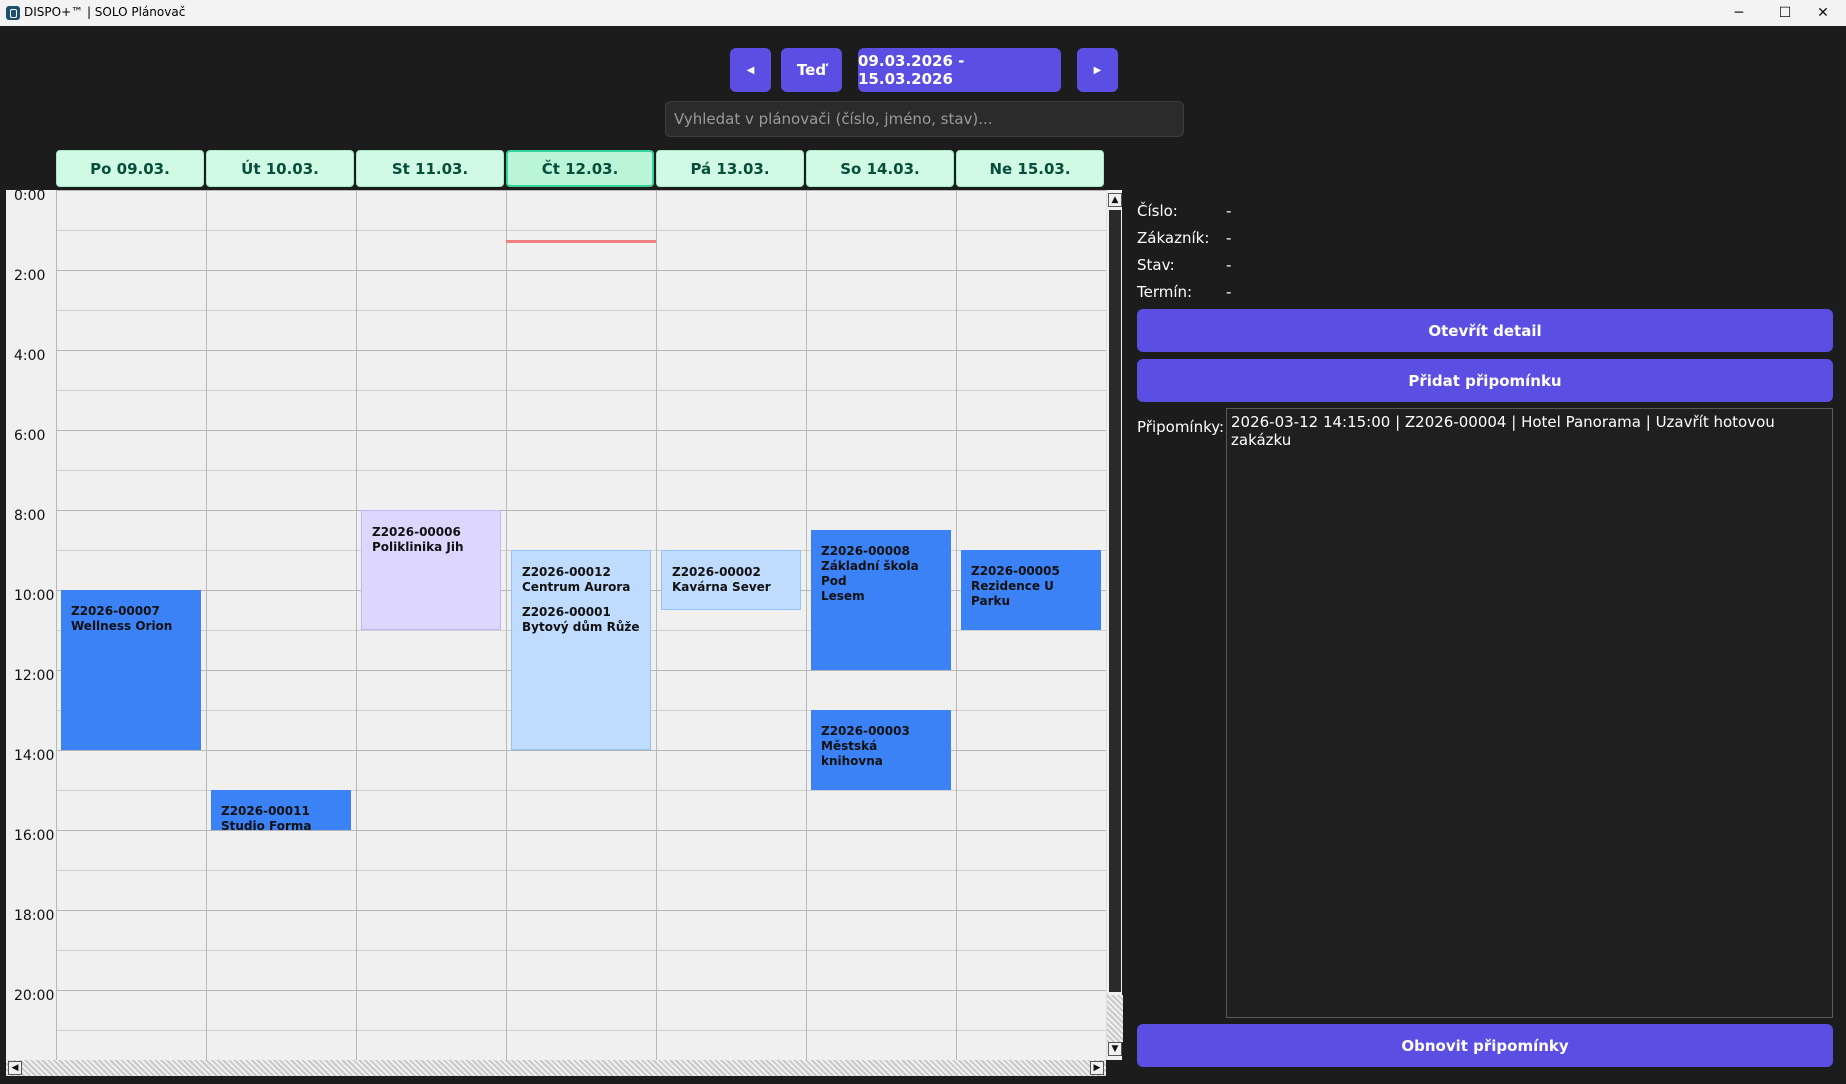 The image size is (1846, 1084). I want to click on event-number: Z2026-00005, so click(1015, 571).